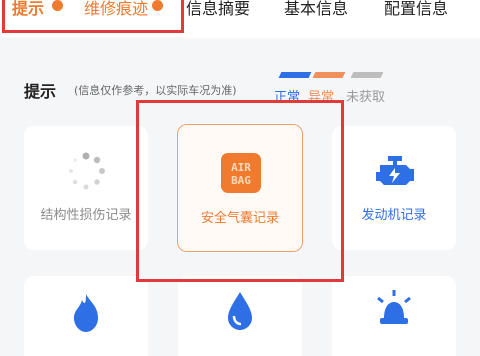 This screenshot has width=480, height=356. What do you see at coordinates (93, 16) in the screenshot?
I see `highlight-box-tabs` at bounding box center [93, 16].